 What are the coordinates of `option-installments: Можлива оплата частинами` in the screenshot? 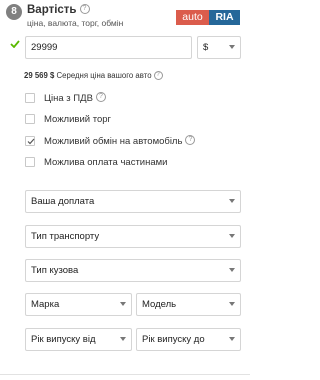 It's located at (132, 162).